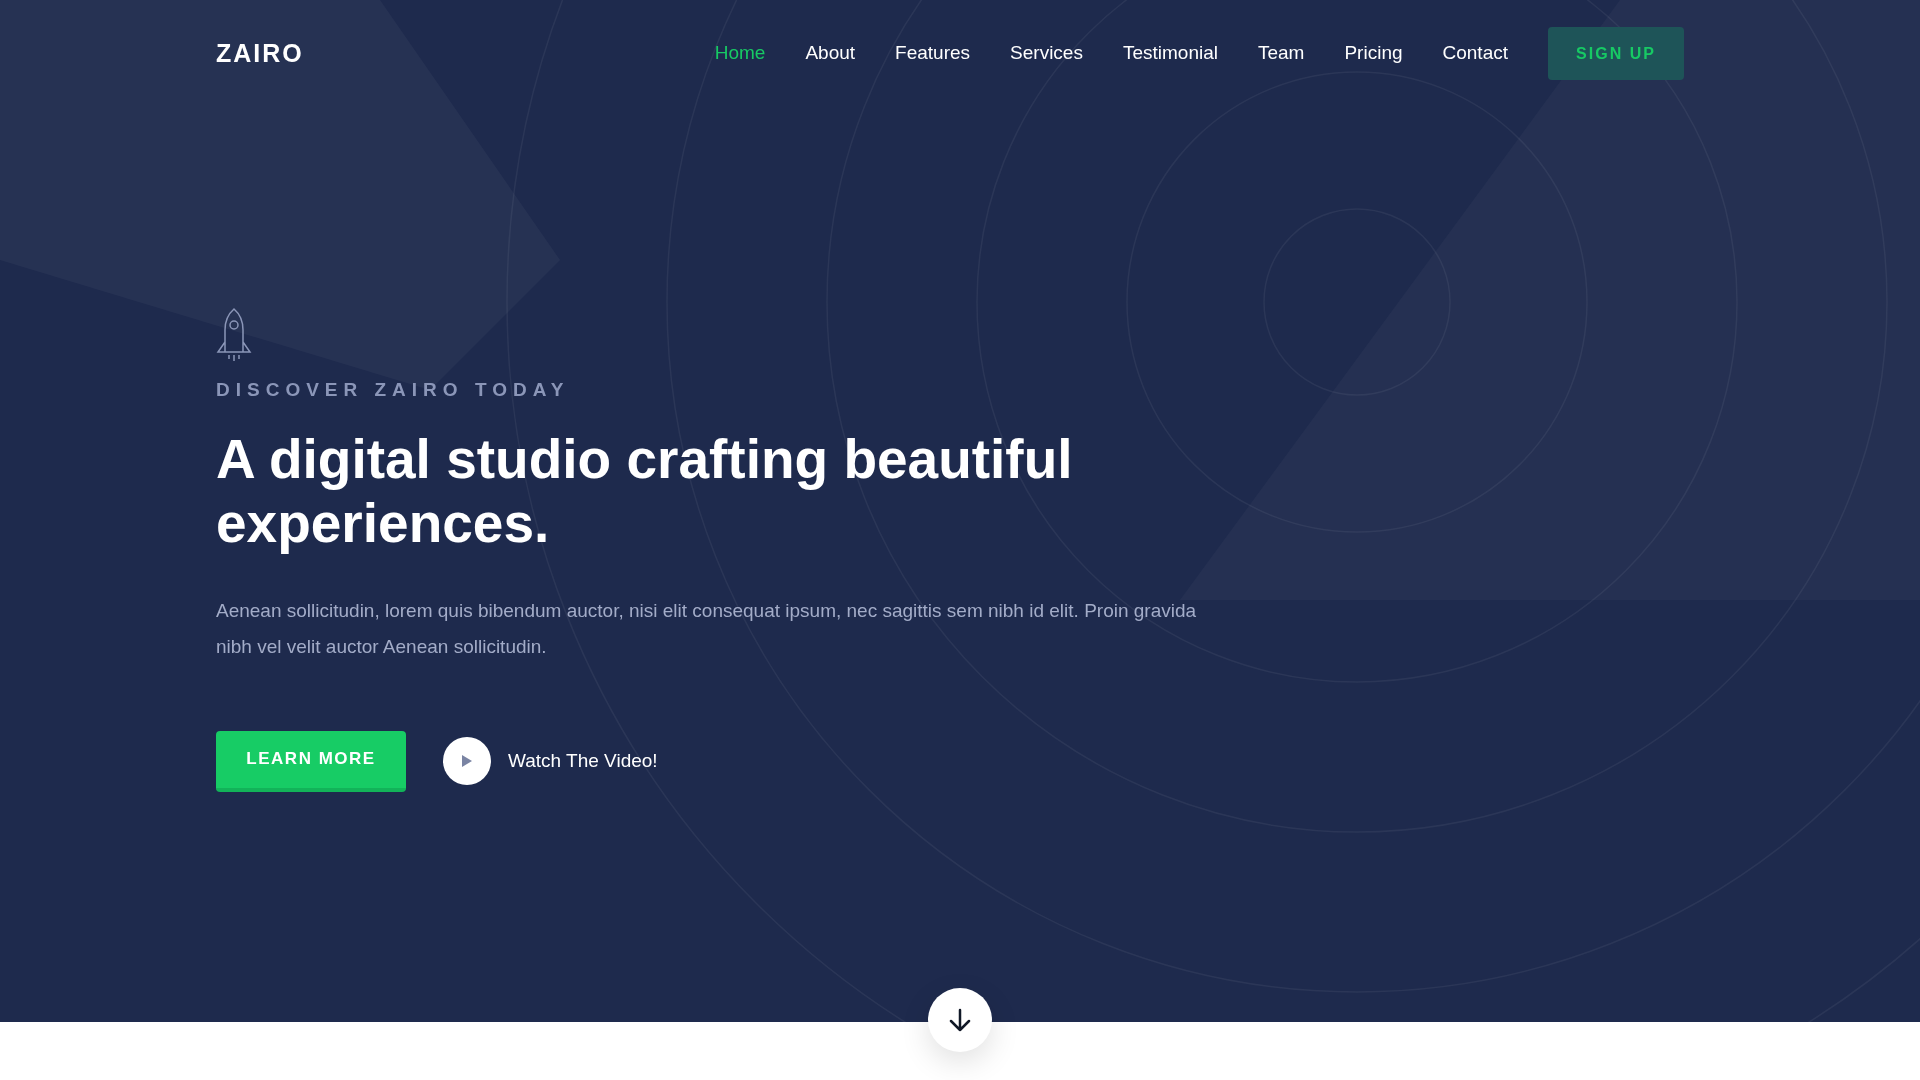 The image size is (1920, 1080). What do you see at coordinates (1475, 53) in the screenshot?
I see `nav-link: Contact` at bounding box center [1475, 53].